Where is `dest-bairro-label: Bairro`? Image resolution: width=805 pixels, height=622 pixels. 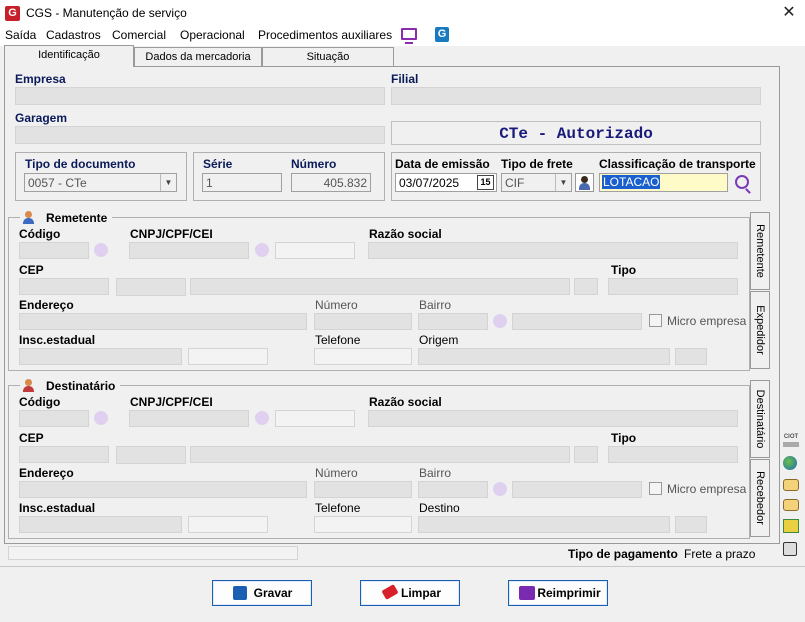
dest-bairro-label: Bairro is located at coordinates (435, 473).